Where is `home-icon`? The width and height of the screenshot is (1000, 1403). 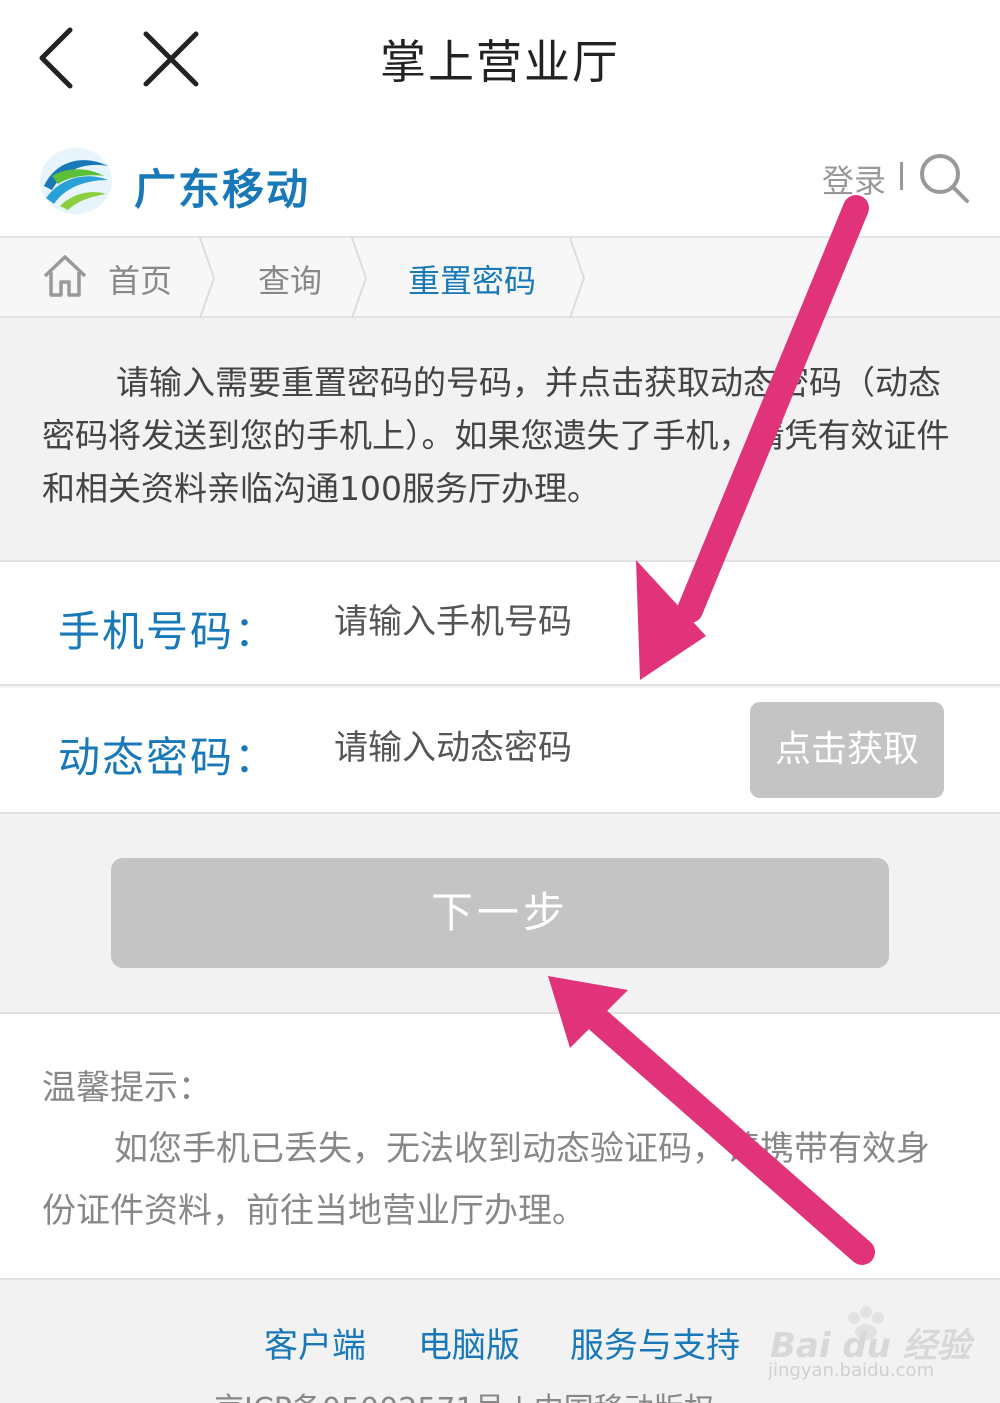 home-icon is located at coordinates (65, 276).